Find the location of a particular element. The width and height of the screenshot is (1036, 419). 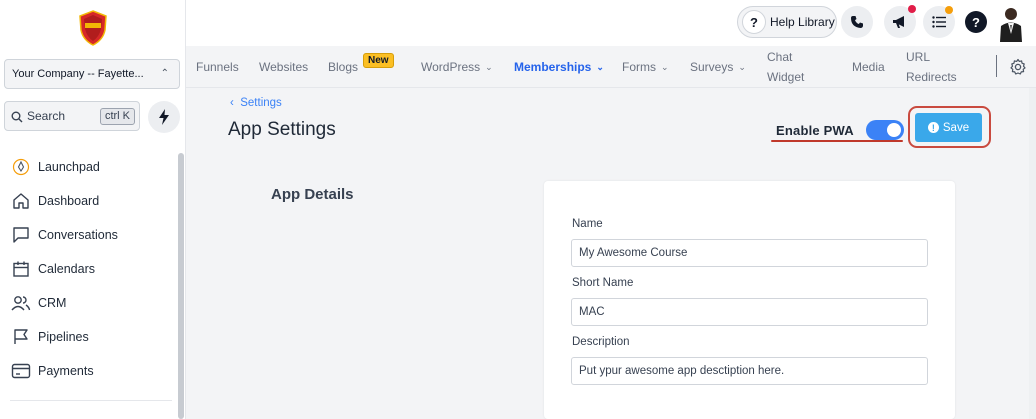

tab-label: Surveys is located at coordinates (712, 67).